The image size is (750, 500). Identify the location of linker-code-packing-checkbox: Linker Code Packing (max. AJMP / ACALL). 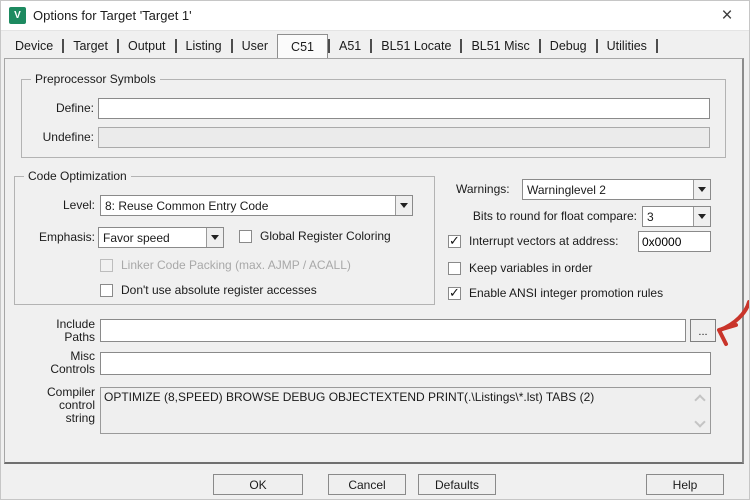
(225, 265).